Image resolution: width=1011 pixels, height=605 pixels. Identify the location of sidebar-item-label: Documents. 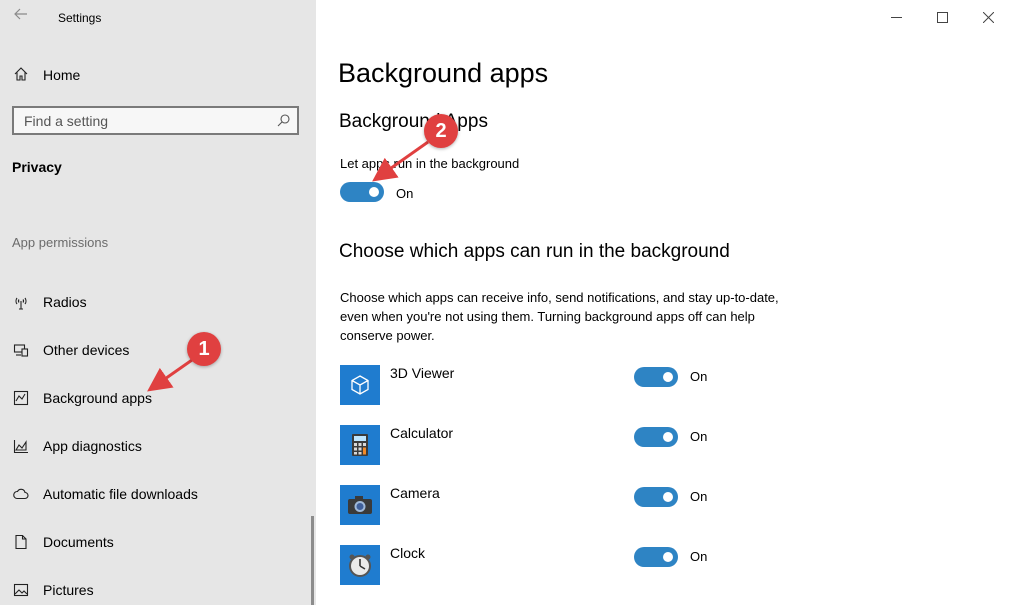
(78, 542).